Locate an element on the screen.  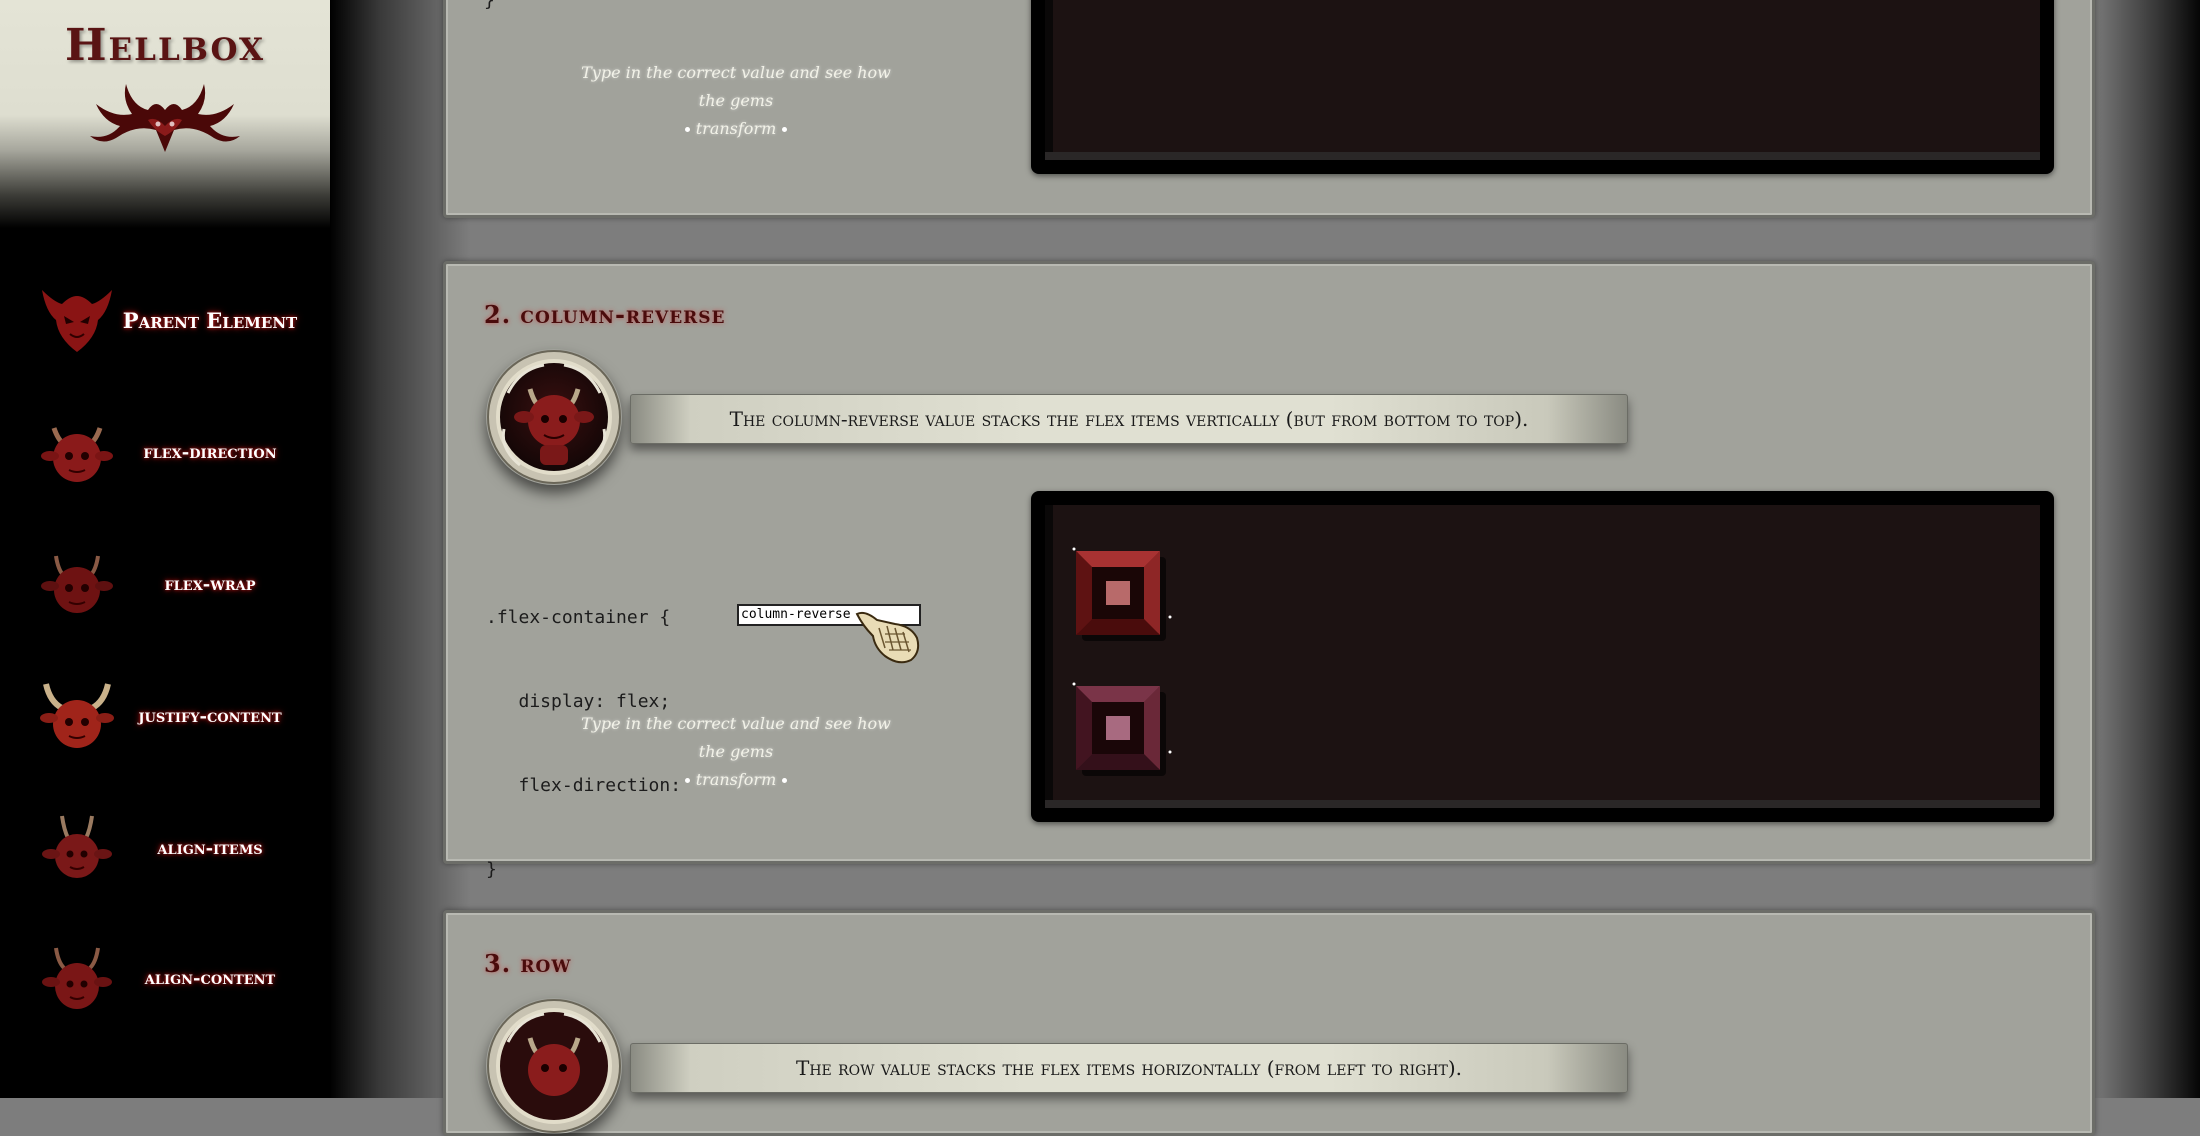
sidebar-item-align-items: align-items is located at coordinates (165, 848).